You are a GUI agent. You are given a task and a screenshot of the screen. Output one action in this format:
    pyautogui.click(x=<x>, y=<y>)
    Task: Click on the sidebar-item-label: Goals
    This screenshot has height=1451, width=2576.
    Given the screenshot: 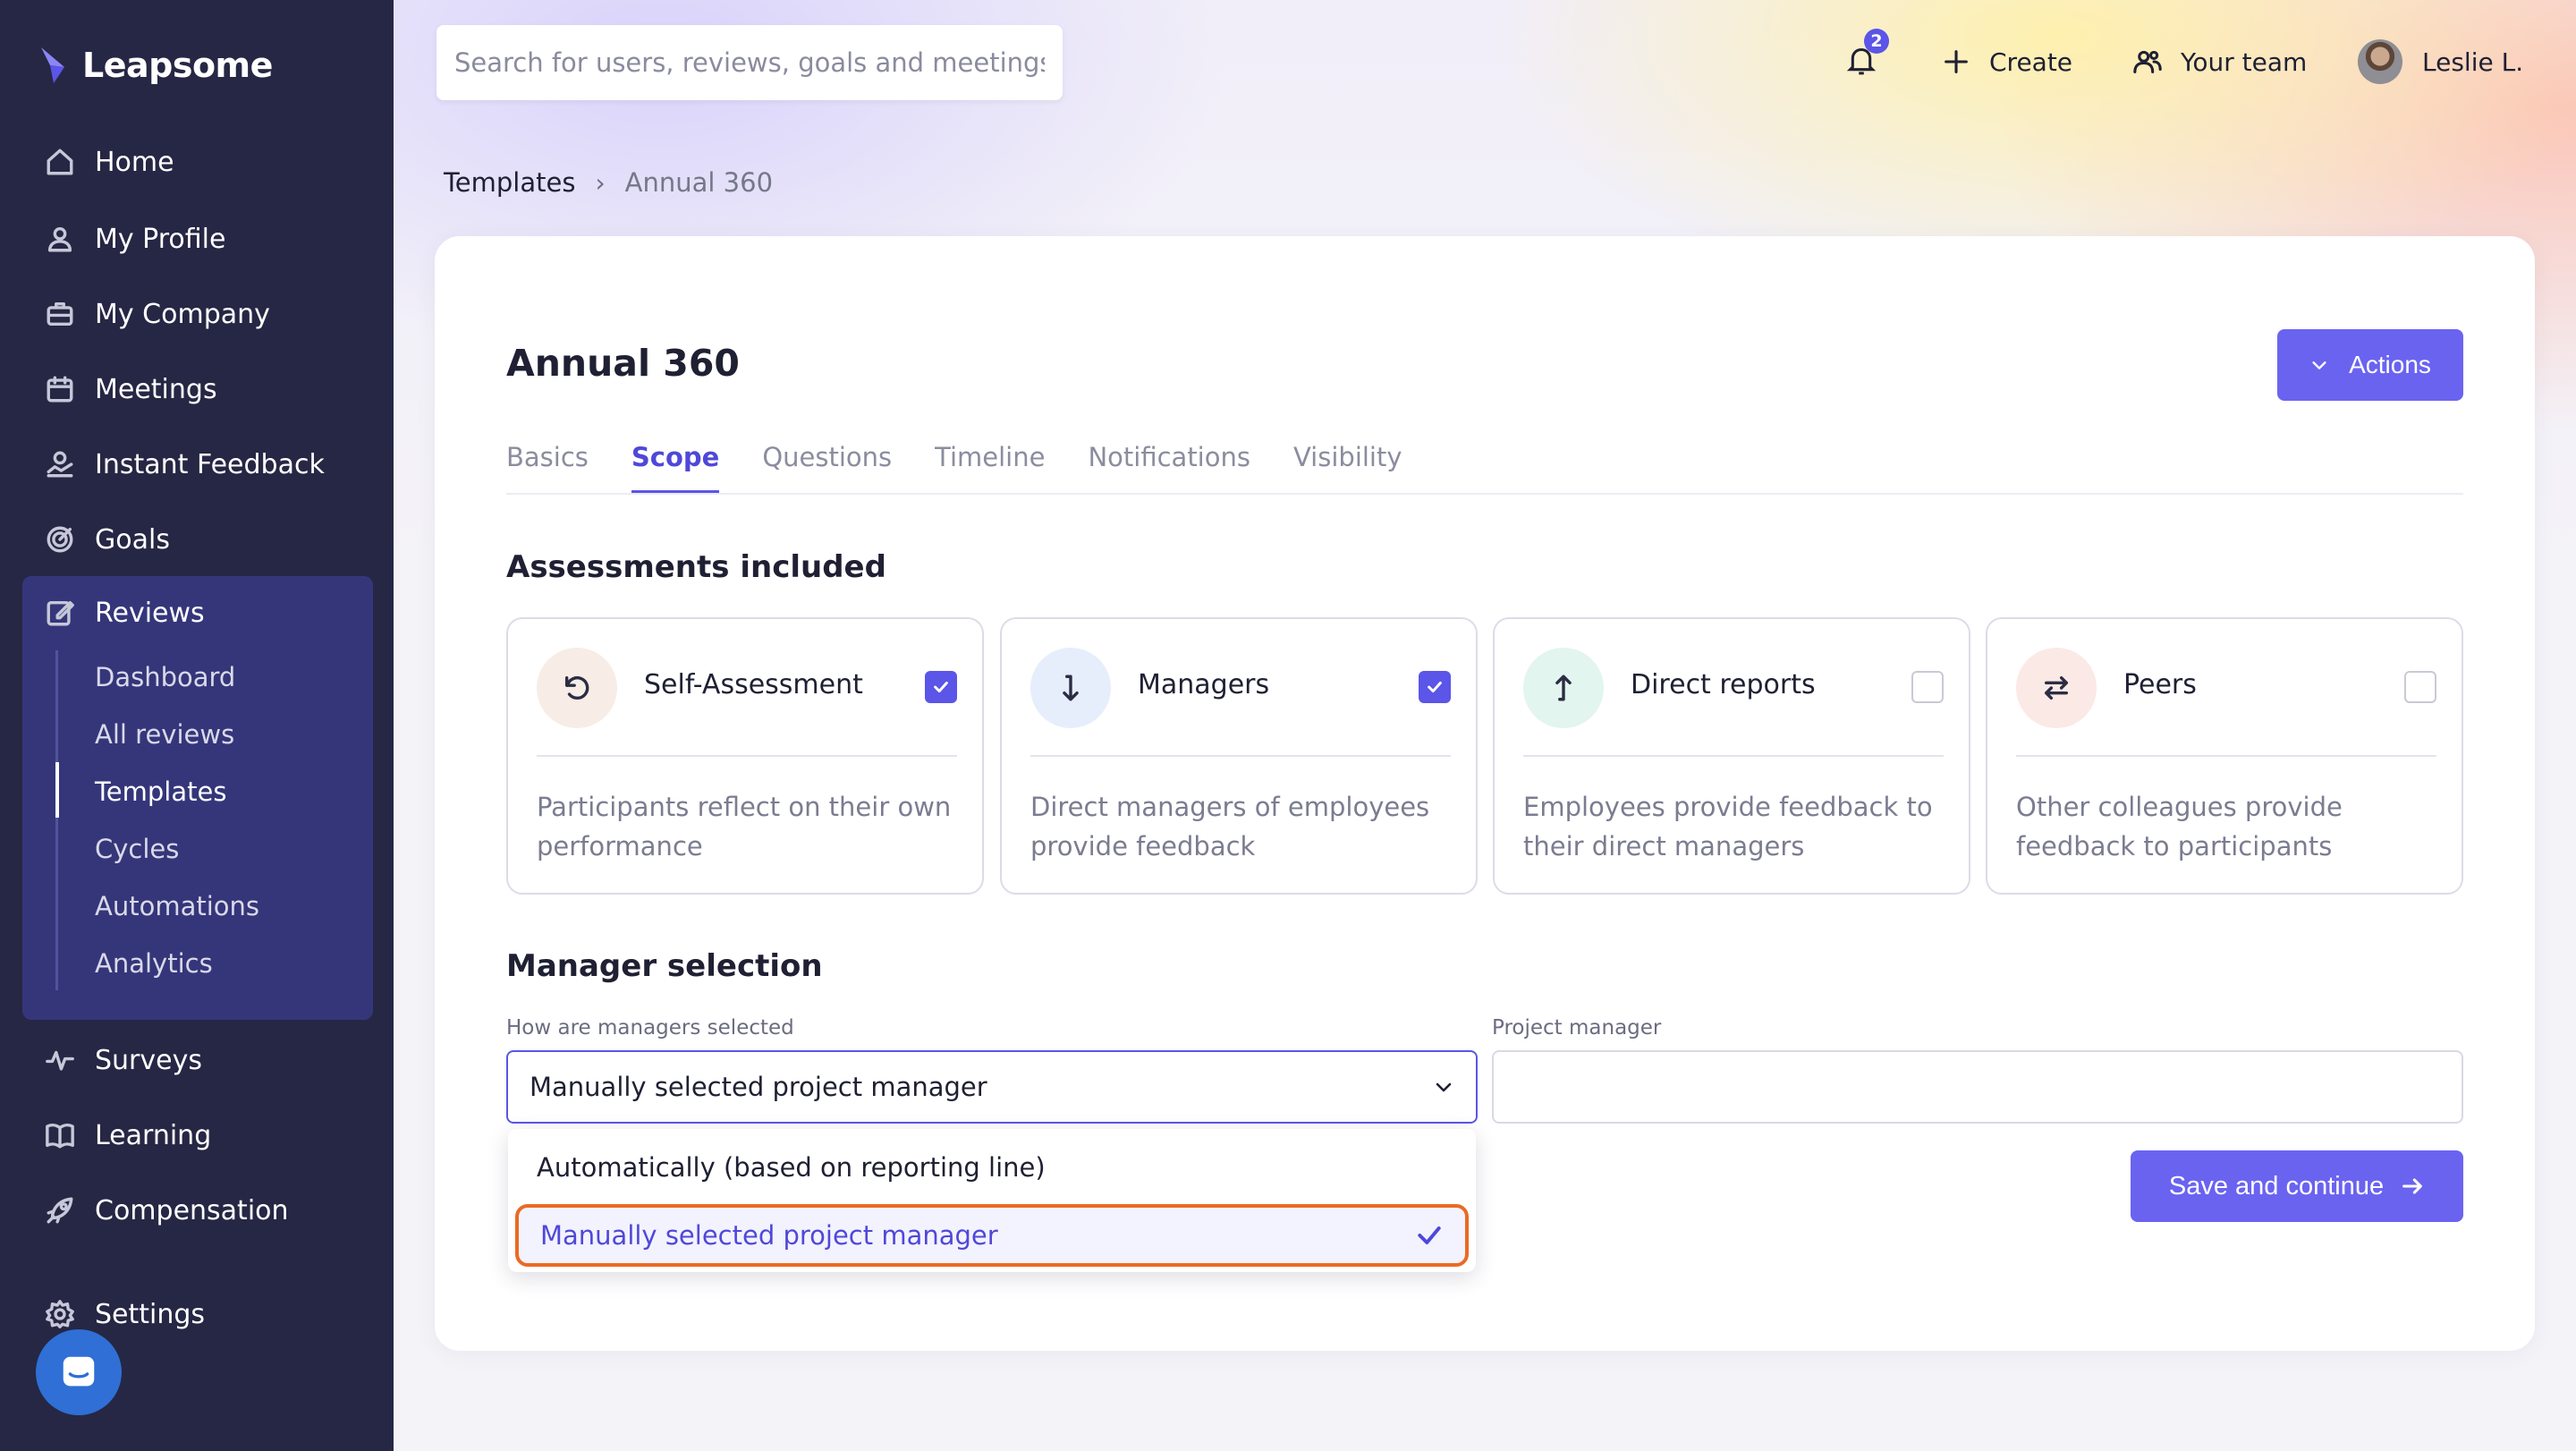 What is the action you would take?
    pyautogui.click(x=132, y=539)
    